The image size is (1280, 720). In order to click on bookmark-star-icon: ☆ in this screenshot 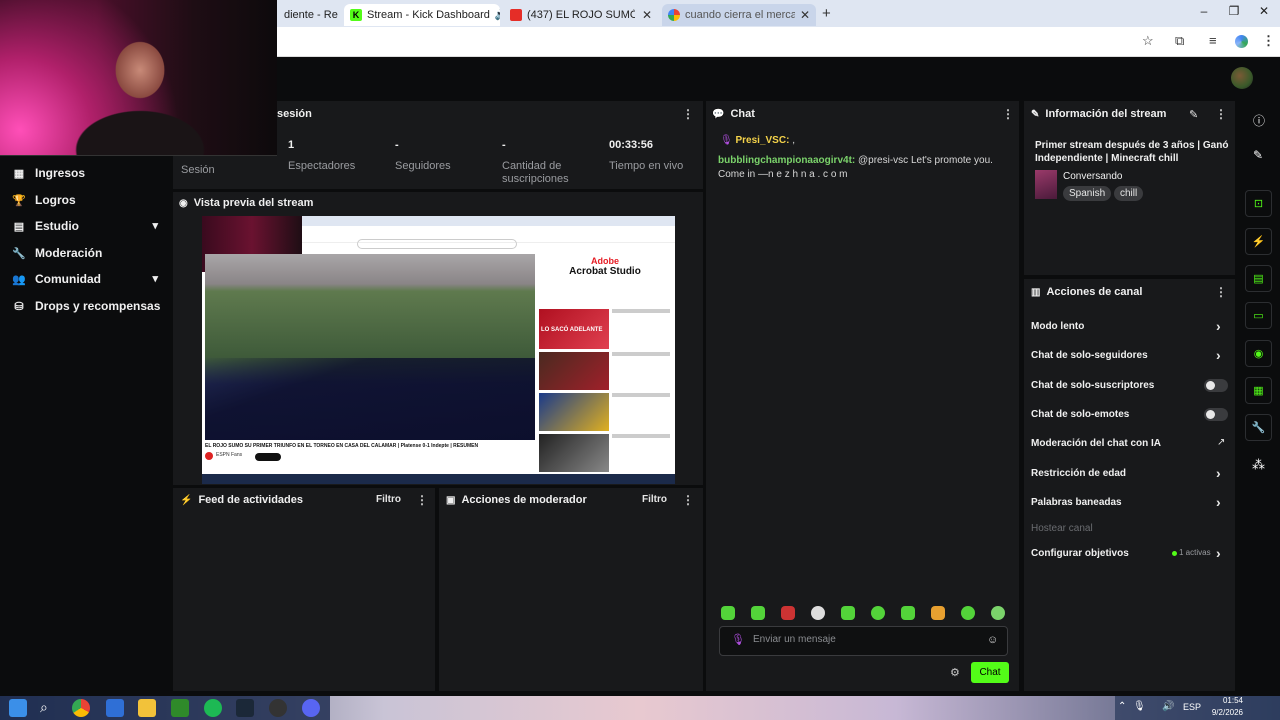, I will do `click(1148, 41)`.